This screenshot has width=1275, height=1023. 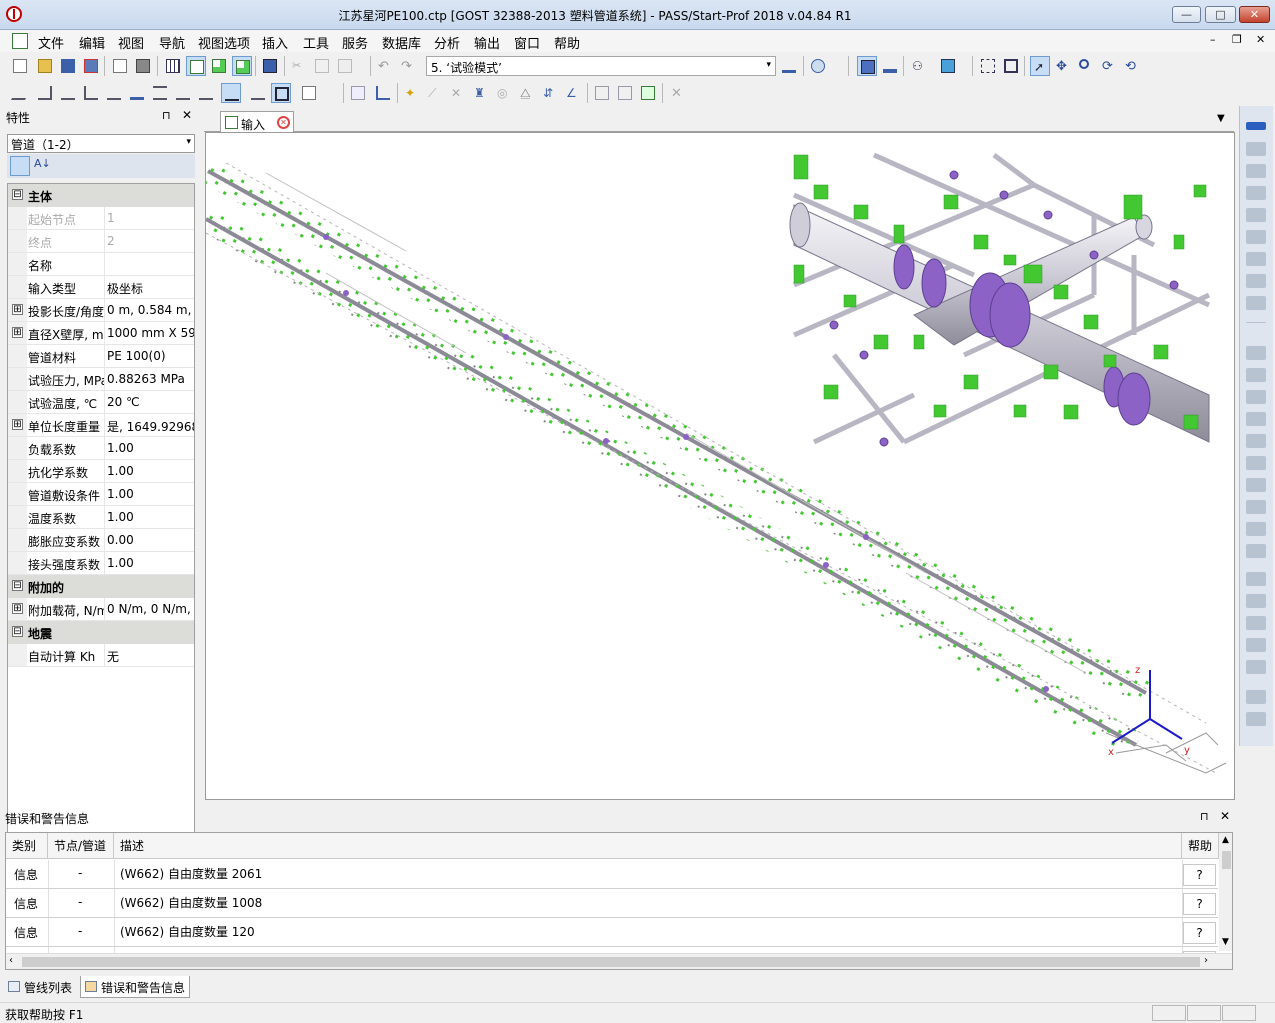 What do you see at coordinates (648, 93) in the screenshot?
I see `group-icon` at bounding box center [648, 93].